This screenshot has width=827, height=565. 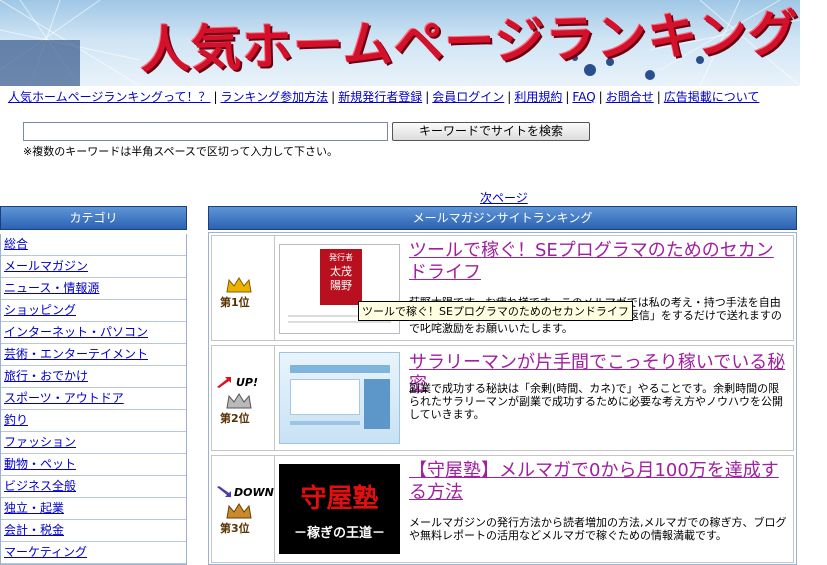 What do you see at coordinates (93, 531) in the screenshot?
I see `category-item: 会計・税金` at bounding box center [93, 531].